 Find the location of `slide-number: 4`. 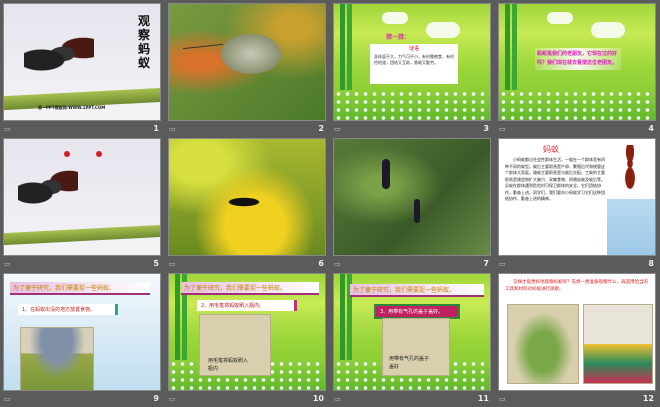

slide-number: 4 is located at coordinates (651, 128).